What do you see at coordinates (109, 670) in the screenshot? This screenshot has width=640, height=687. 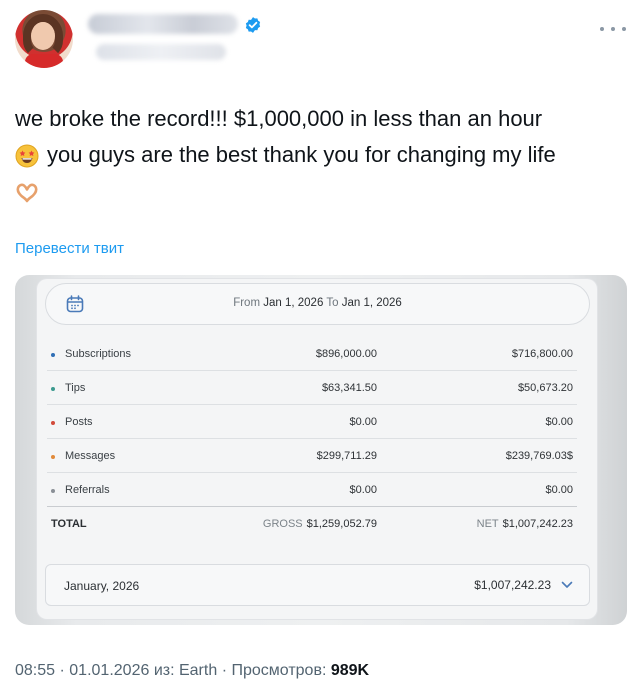 I see `tweet-date: 01.01.2026` at bounding box center [109, 670].